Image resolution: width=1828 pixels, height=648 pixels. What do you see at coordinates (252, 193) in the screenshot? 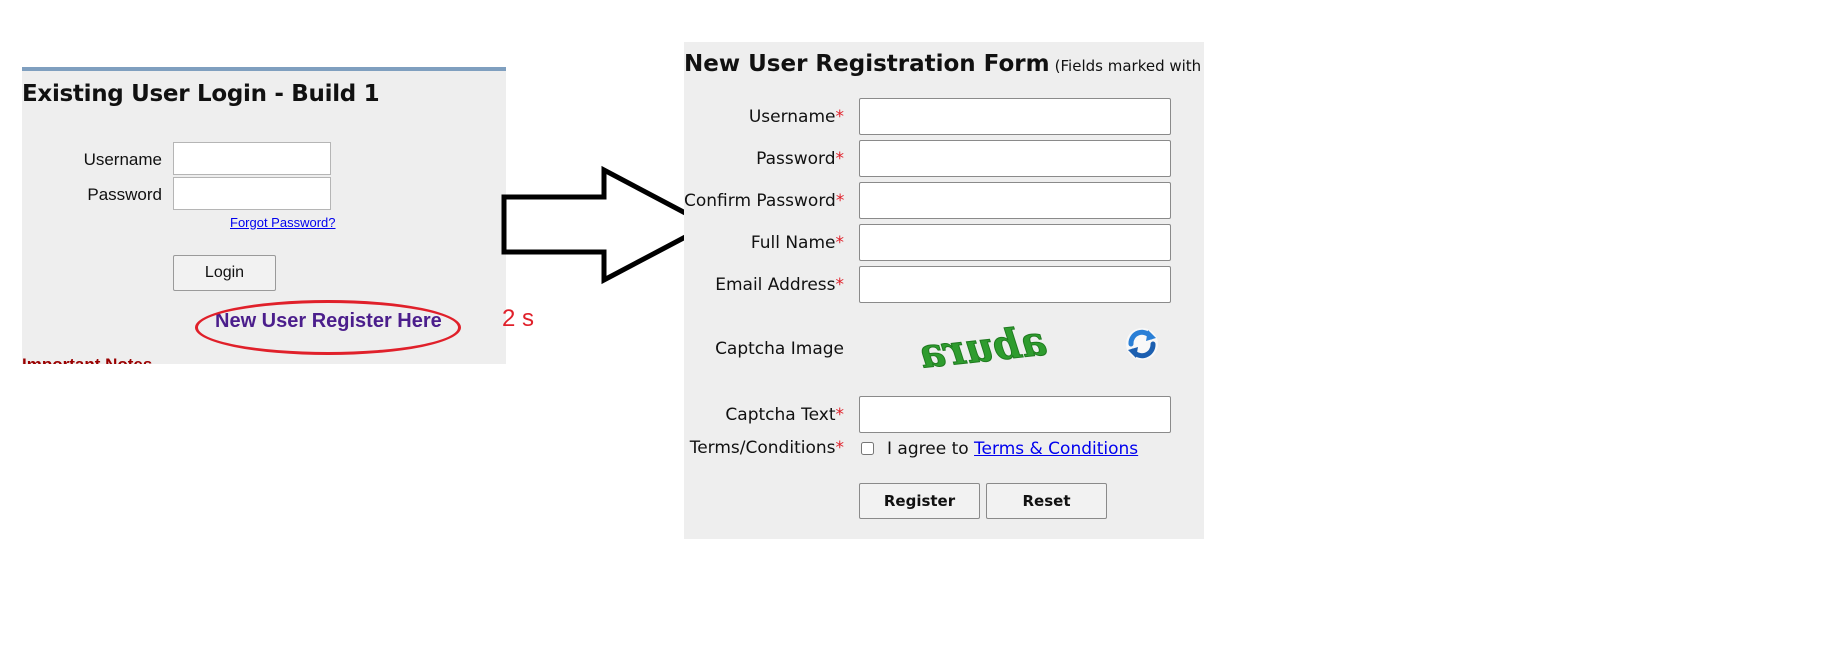
I see `login-password-input` at bounding box center [252, 193].